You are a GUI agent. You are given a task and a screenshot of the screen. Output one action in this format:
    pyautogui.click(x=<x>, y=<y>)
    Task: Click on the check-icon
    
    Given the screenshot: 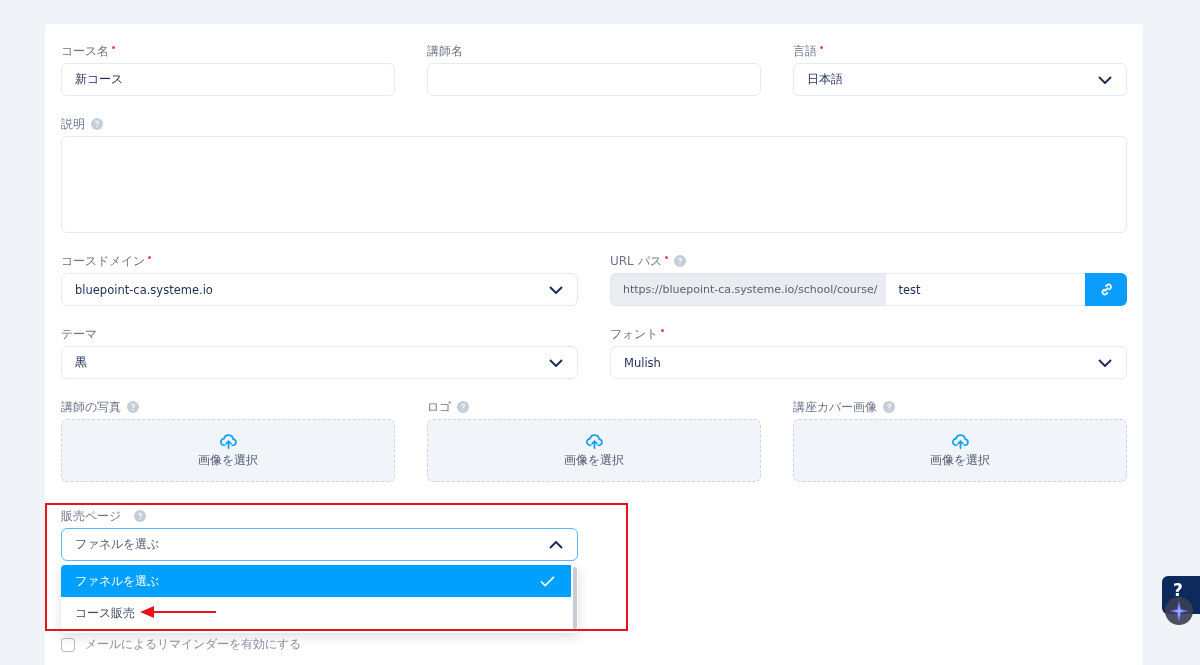 What is the action you would take?
    pyautogui.click(x=547, y=581)
    